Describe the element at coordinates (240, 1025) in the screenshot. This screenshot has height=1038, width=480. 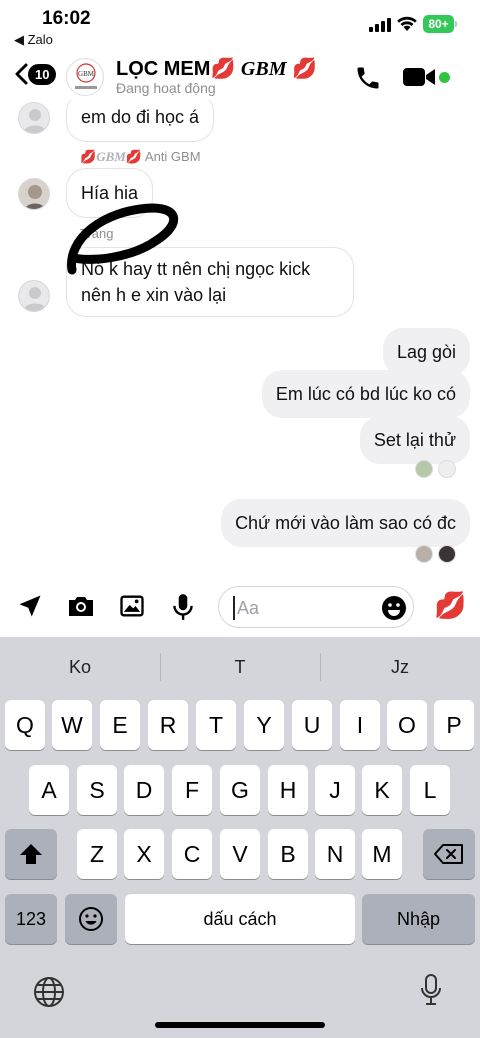
I see `home-indicator` at that location.